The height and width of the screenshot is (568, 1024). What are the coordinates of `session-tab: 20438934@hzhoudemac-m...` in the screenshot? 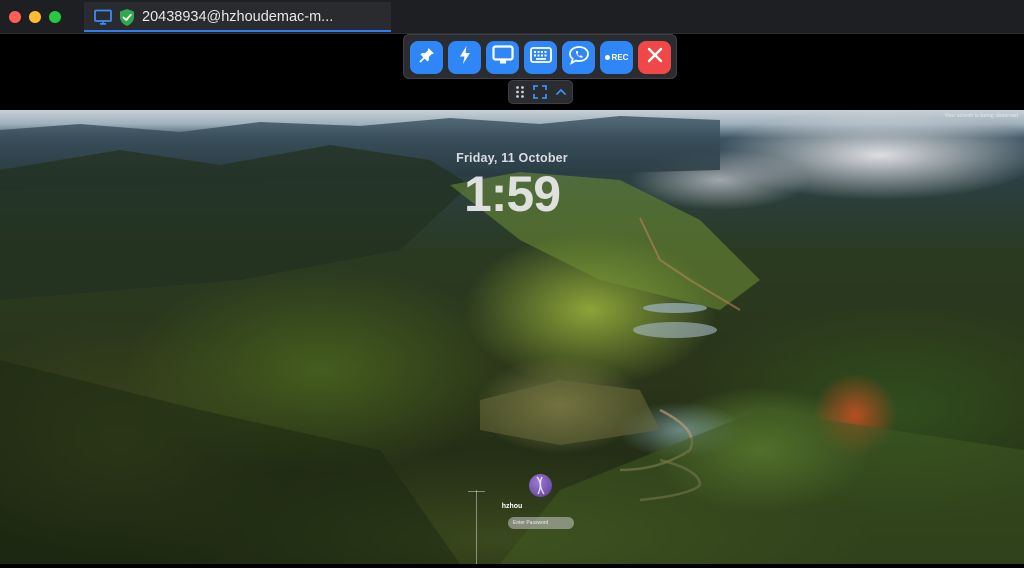 It's located at (237, 17).